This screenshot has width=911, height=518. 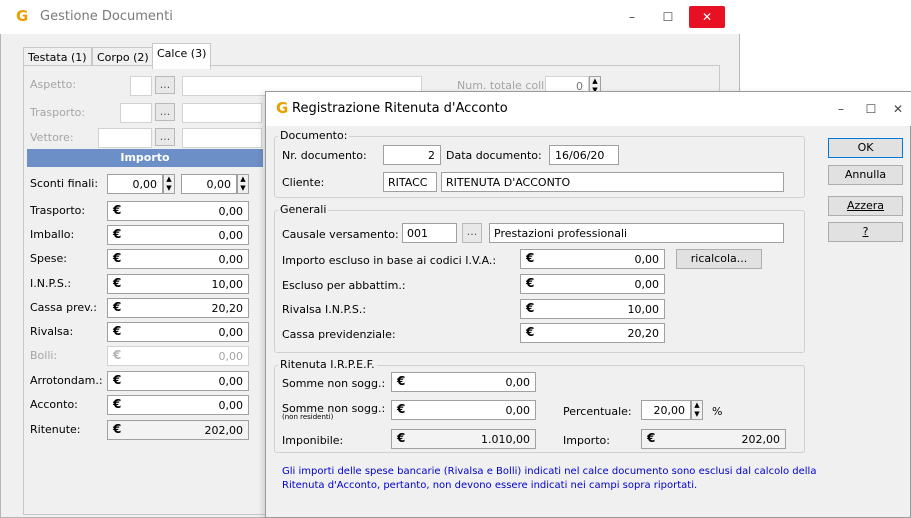 I want to click on aspetto-label: Aspetto:, so click(x=53, y=84).